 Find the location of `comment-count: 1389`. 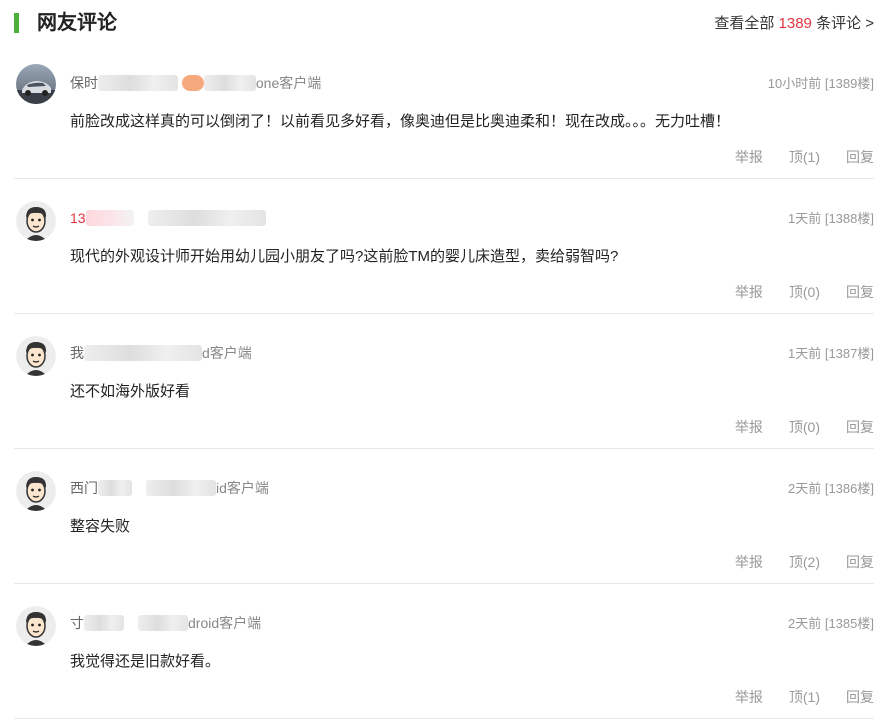

comment-count: 1389 is located at coordinates (795, 23).